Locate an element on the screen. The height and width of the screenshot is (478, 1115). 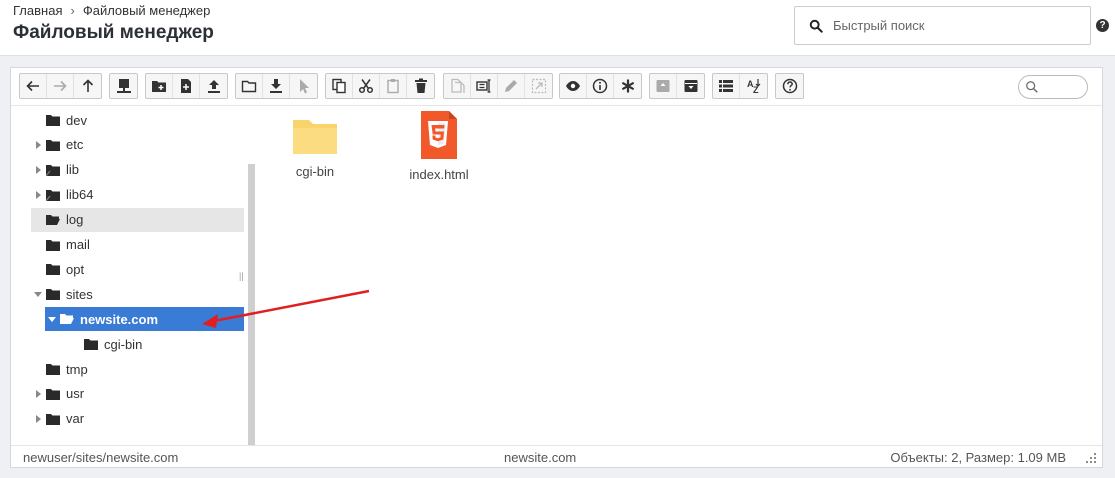
tree-item-usr: usr is located at coordinates (137, 394).